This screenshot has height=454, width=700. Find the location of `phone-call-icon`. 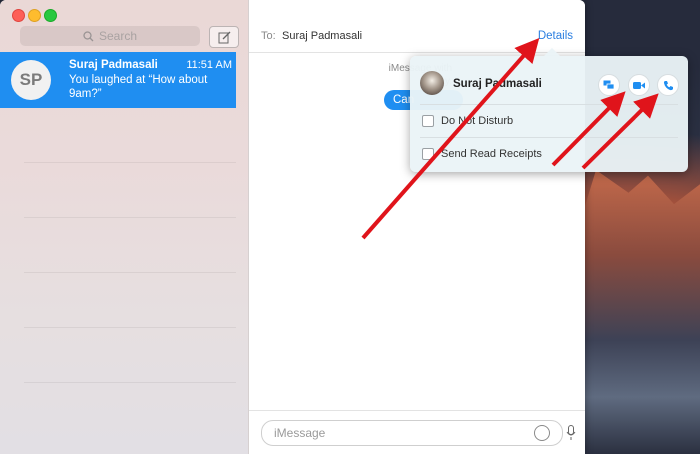

phone-call-icon is located at coordinates (668, 85).